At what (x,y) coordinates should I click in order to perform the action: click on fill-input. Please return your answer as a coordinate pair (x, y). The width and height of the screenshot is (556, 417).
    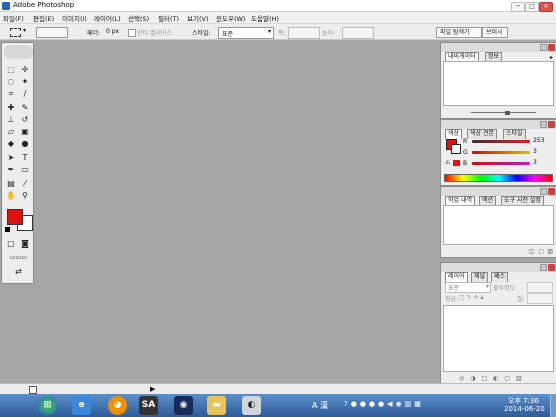
    Looking at the image, I should click on (540, 298).